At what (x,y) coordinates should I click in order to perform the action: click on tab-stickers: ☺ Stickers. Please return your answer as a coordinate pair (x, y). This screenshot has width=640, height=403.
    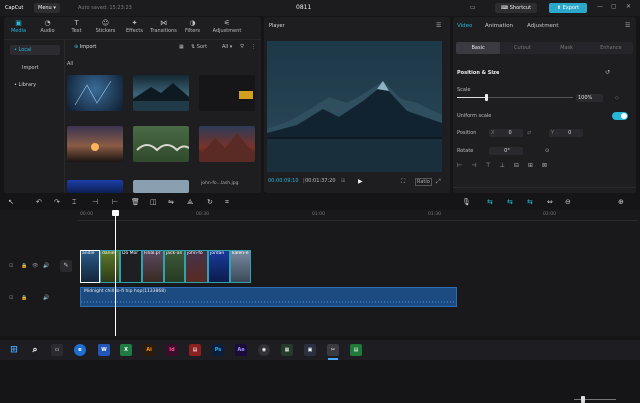
    Looking at the image, I should click on (105, 28).